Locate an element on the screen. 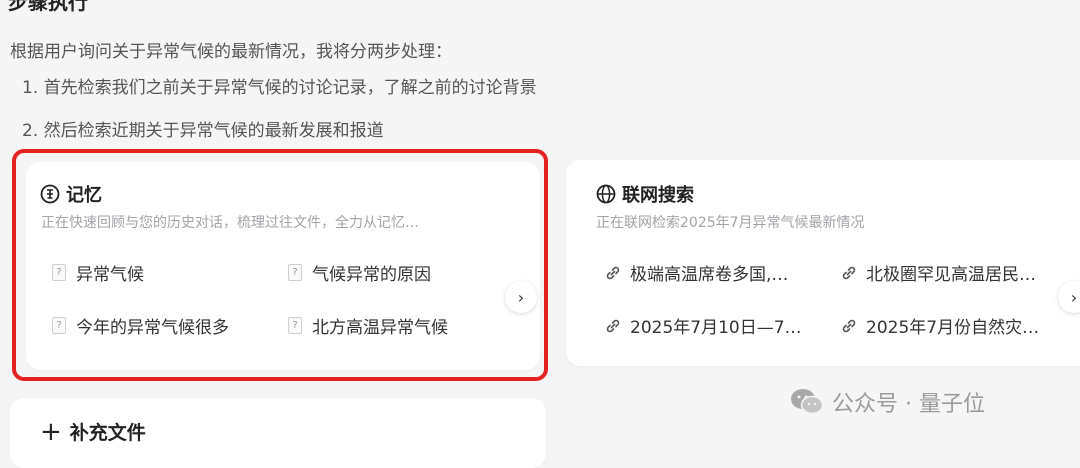 This screenshot has height=468, width=1080. memory-card-title: 记忆 is located at coordinates (71, 194).